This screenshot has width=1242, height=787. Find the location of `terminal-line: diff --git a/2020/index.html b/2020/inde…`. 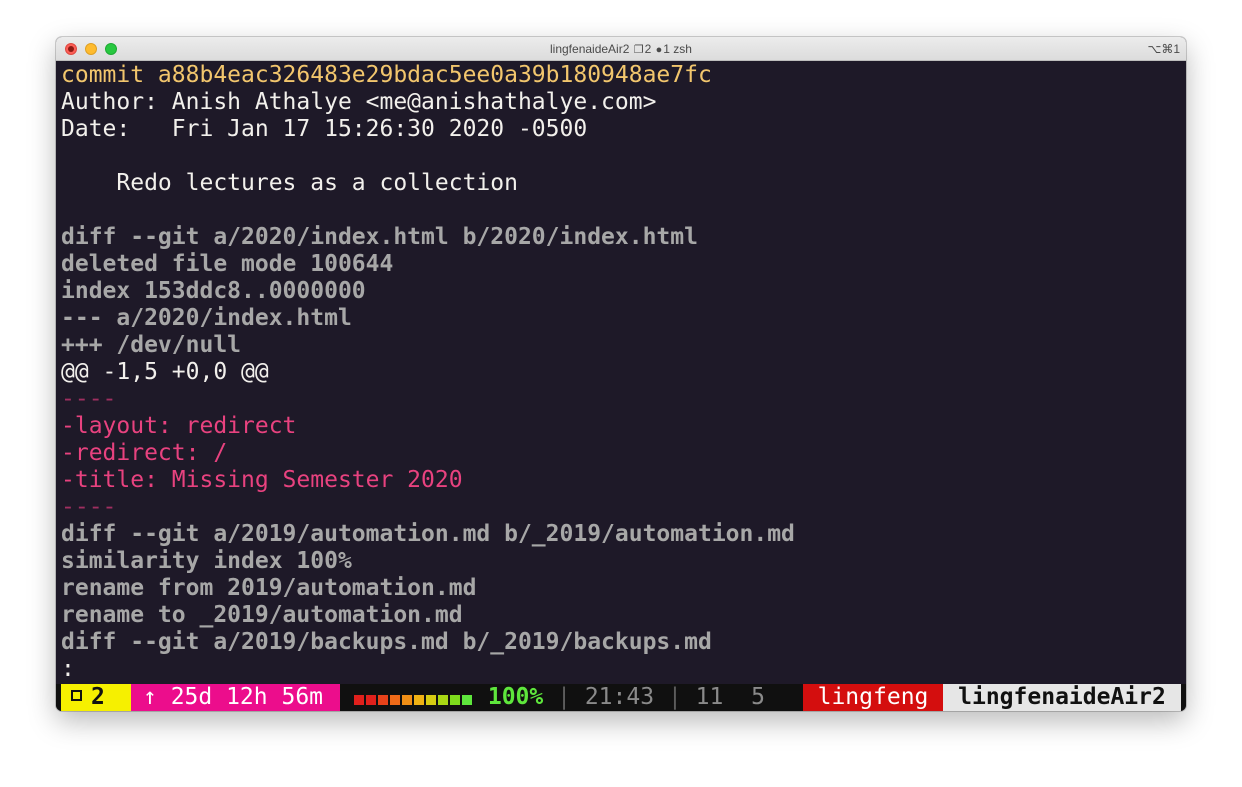

terminal-line: diff --git a/2020/index.html b/2020/inde… is located at coordinates (379, 237).